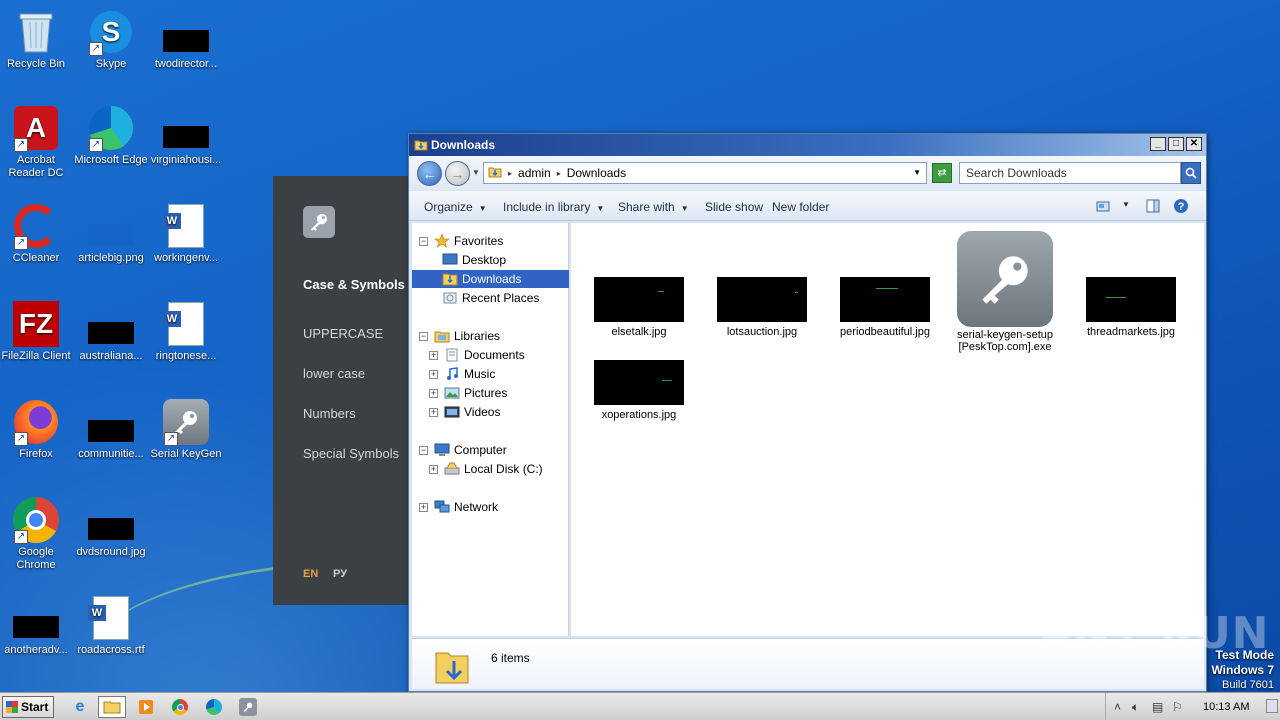 This screenshot has height=720, width=1280. What do you see at coordinates (596, 173) in the screenshot?
I see `breadcrumb-downloads: Downloads` at bounding box center [596, 173].